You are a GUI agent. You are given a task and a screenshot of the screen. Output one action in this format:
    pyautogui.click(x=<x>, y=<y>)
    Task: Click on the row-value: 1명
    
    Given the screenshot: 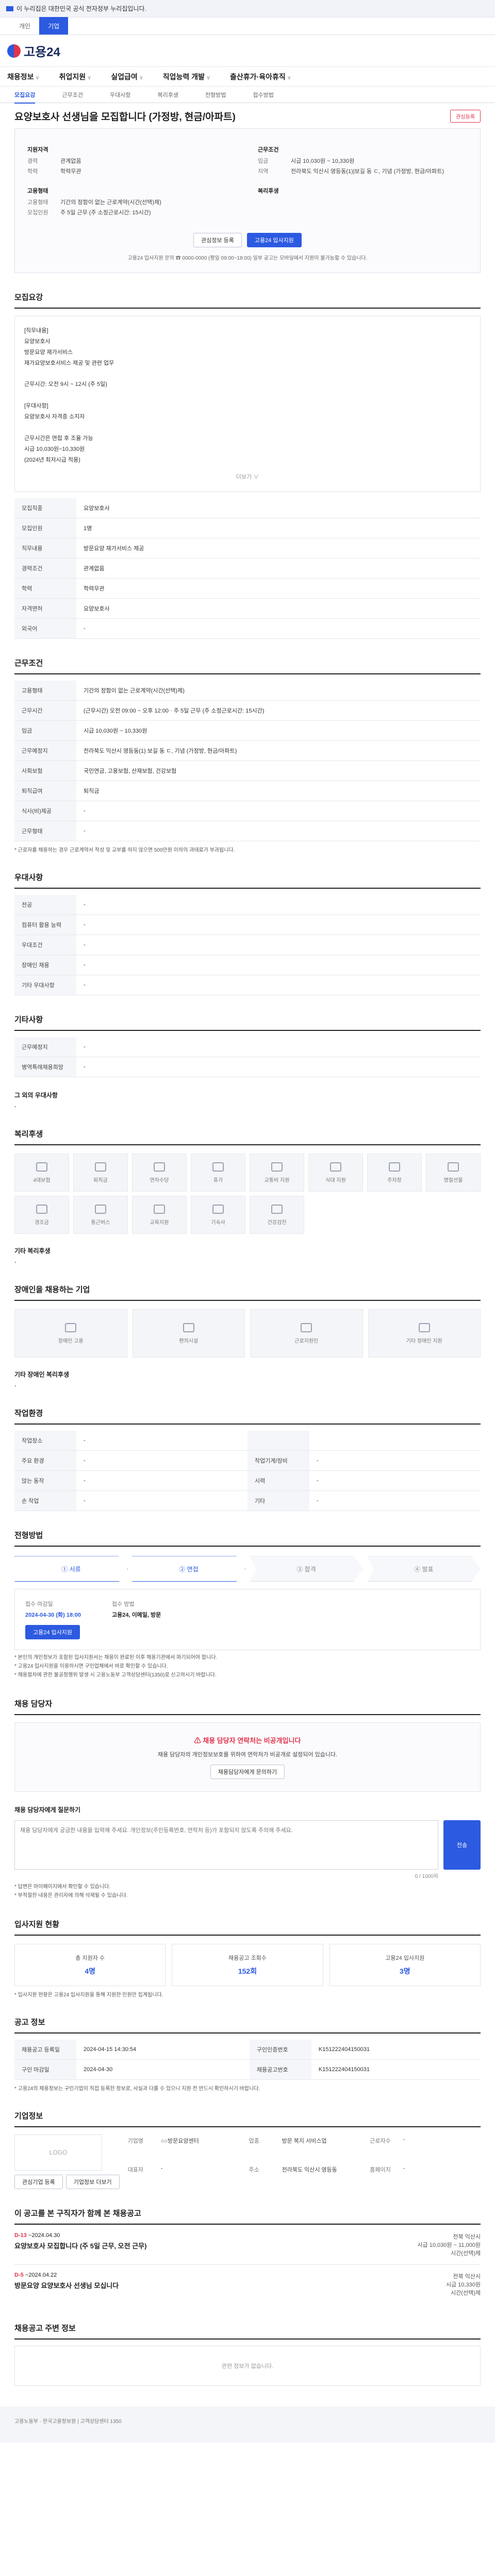 What is the action you would take?
    pyautogui.click(x=278, y=529)
    